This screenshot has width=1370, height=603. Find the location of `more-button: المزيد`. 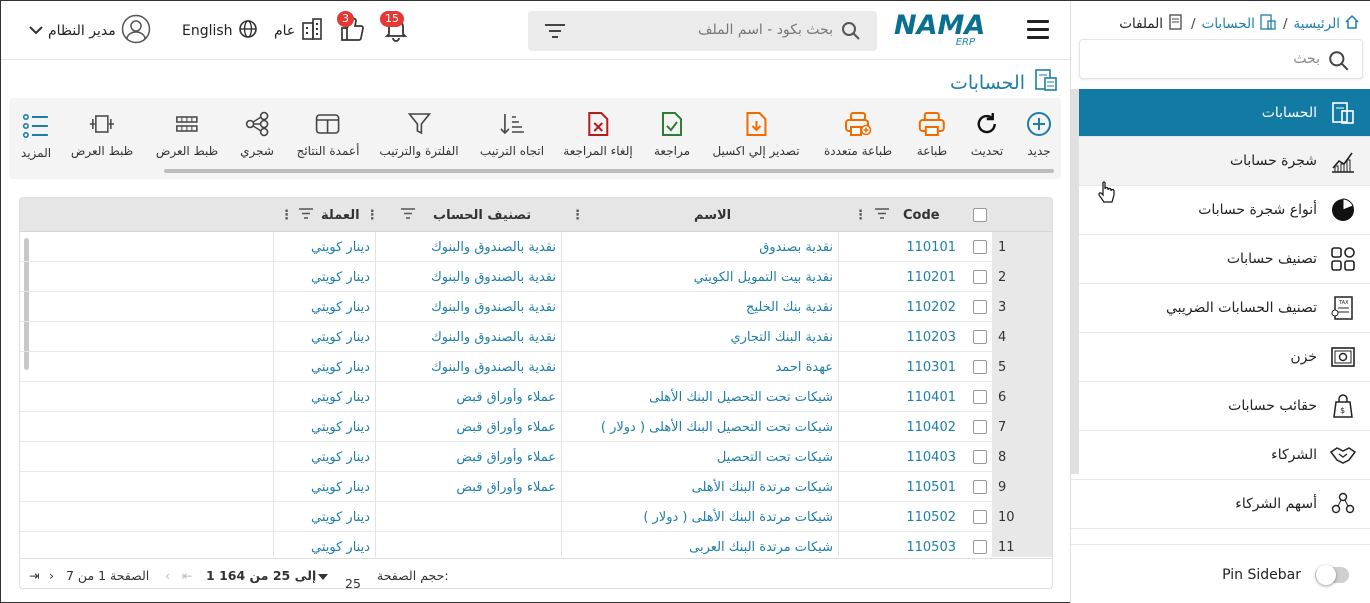

more-button: المزيد is located at coordinates (36, 136).